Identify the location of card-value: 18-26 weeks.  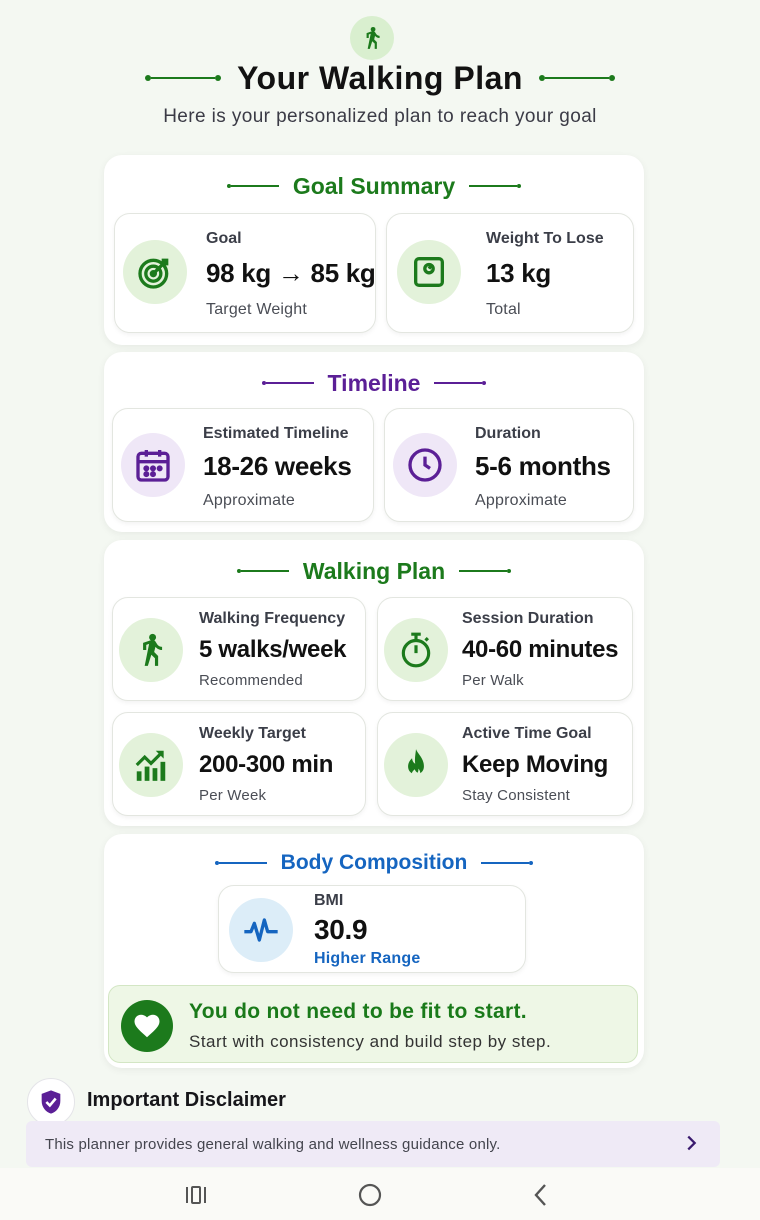
(277, 466).